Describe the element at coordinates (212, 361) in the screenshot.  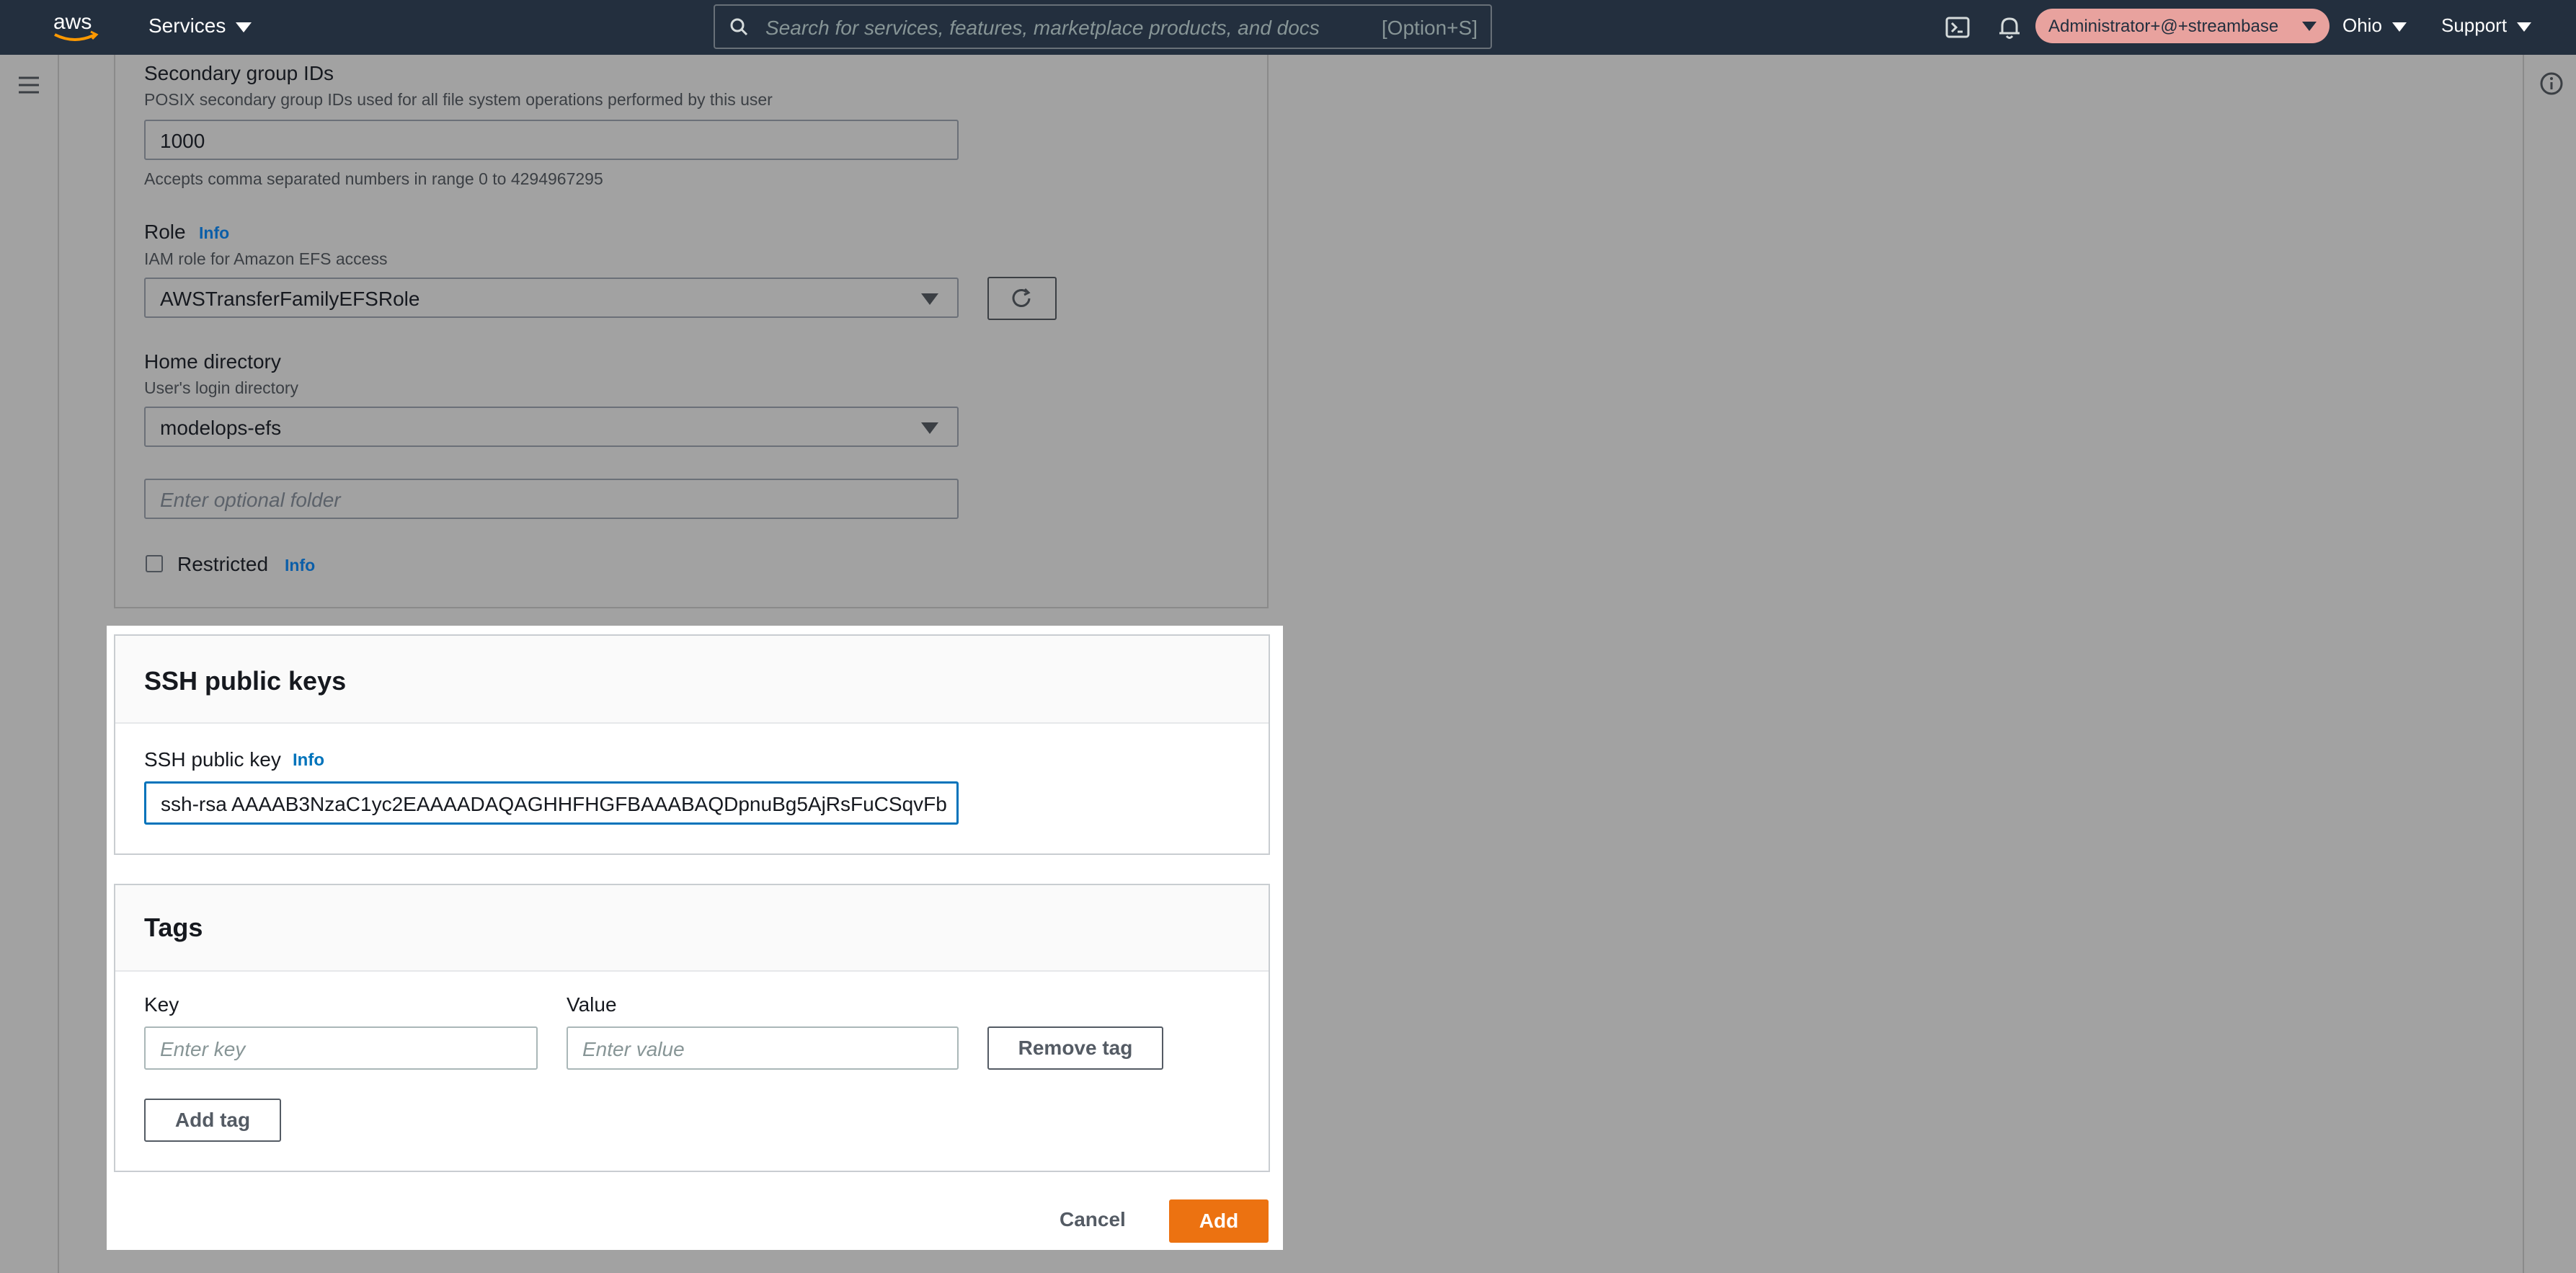
I see `home-directory-label: Home directory` at that location.